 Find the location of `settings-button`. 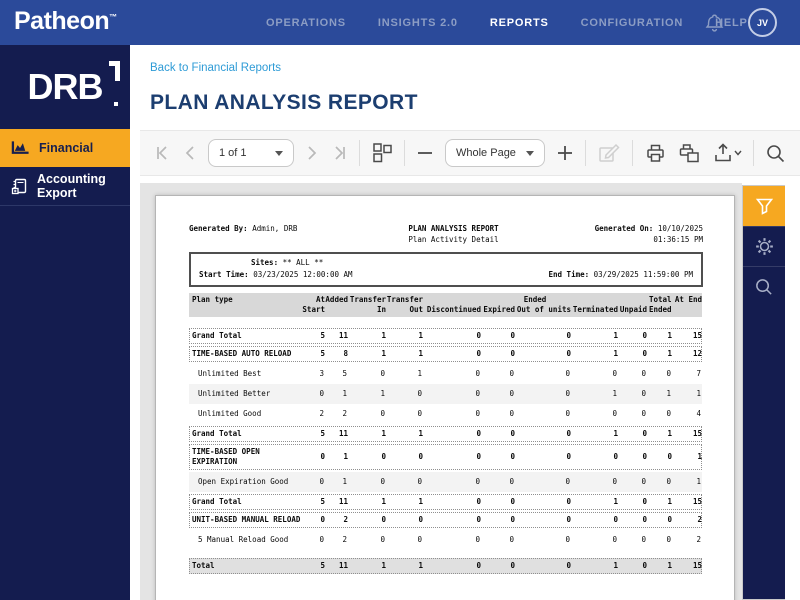

settings-button is located at coordinates (764, 246).